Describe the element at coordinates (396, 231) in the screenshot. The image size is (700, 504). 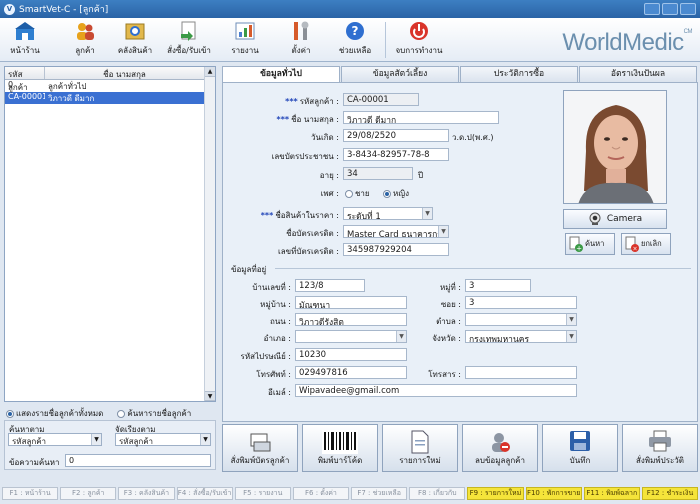
I see `card-name-select: Master Card ธนาคารกรุ ▼` at that location.